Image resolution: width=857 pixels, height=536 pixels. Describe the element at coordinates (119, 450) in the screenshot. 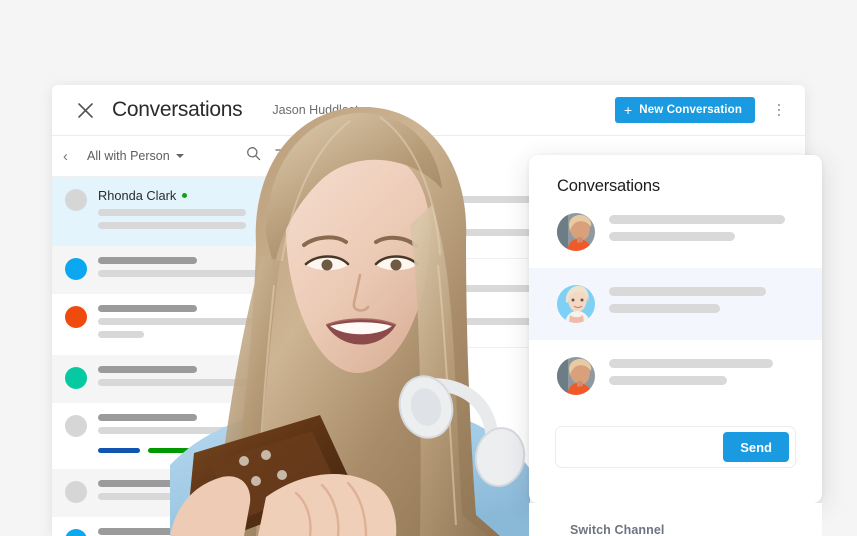

I see `tag-chip` at that location.